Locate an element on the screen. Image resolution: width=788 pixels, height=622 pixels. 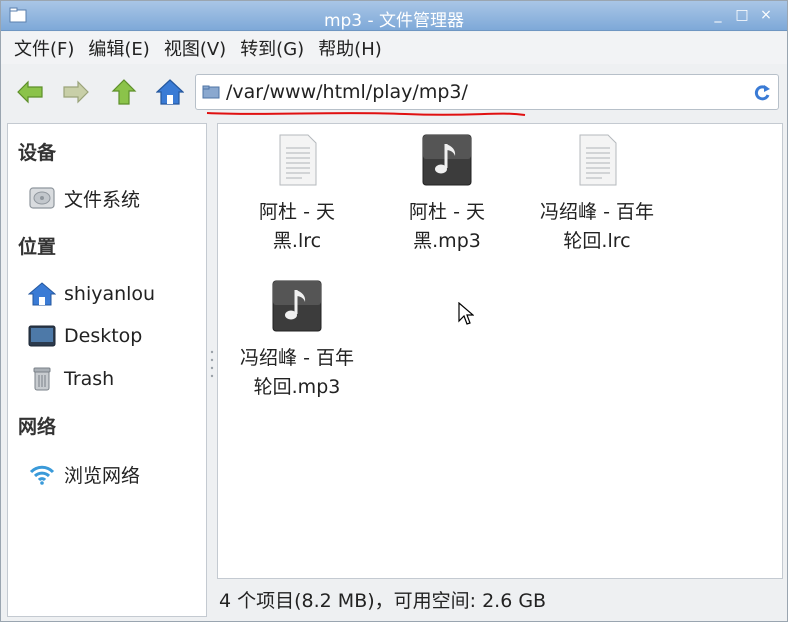
maximize-button: □ is located at coordinates (742, 15).